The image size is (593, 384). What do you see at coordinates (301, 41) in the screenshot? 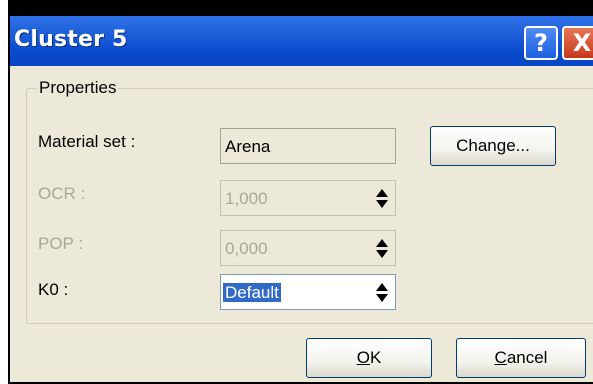
I see `title-bar: Cluster 5 ? X` at bounding box center [301, 41].